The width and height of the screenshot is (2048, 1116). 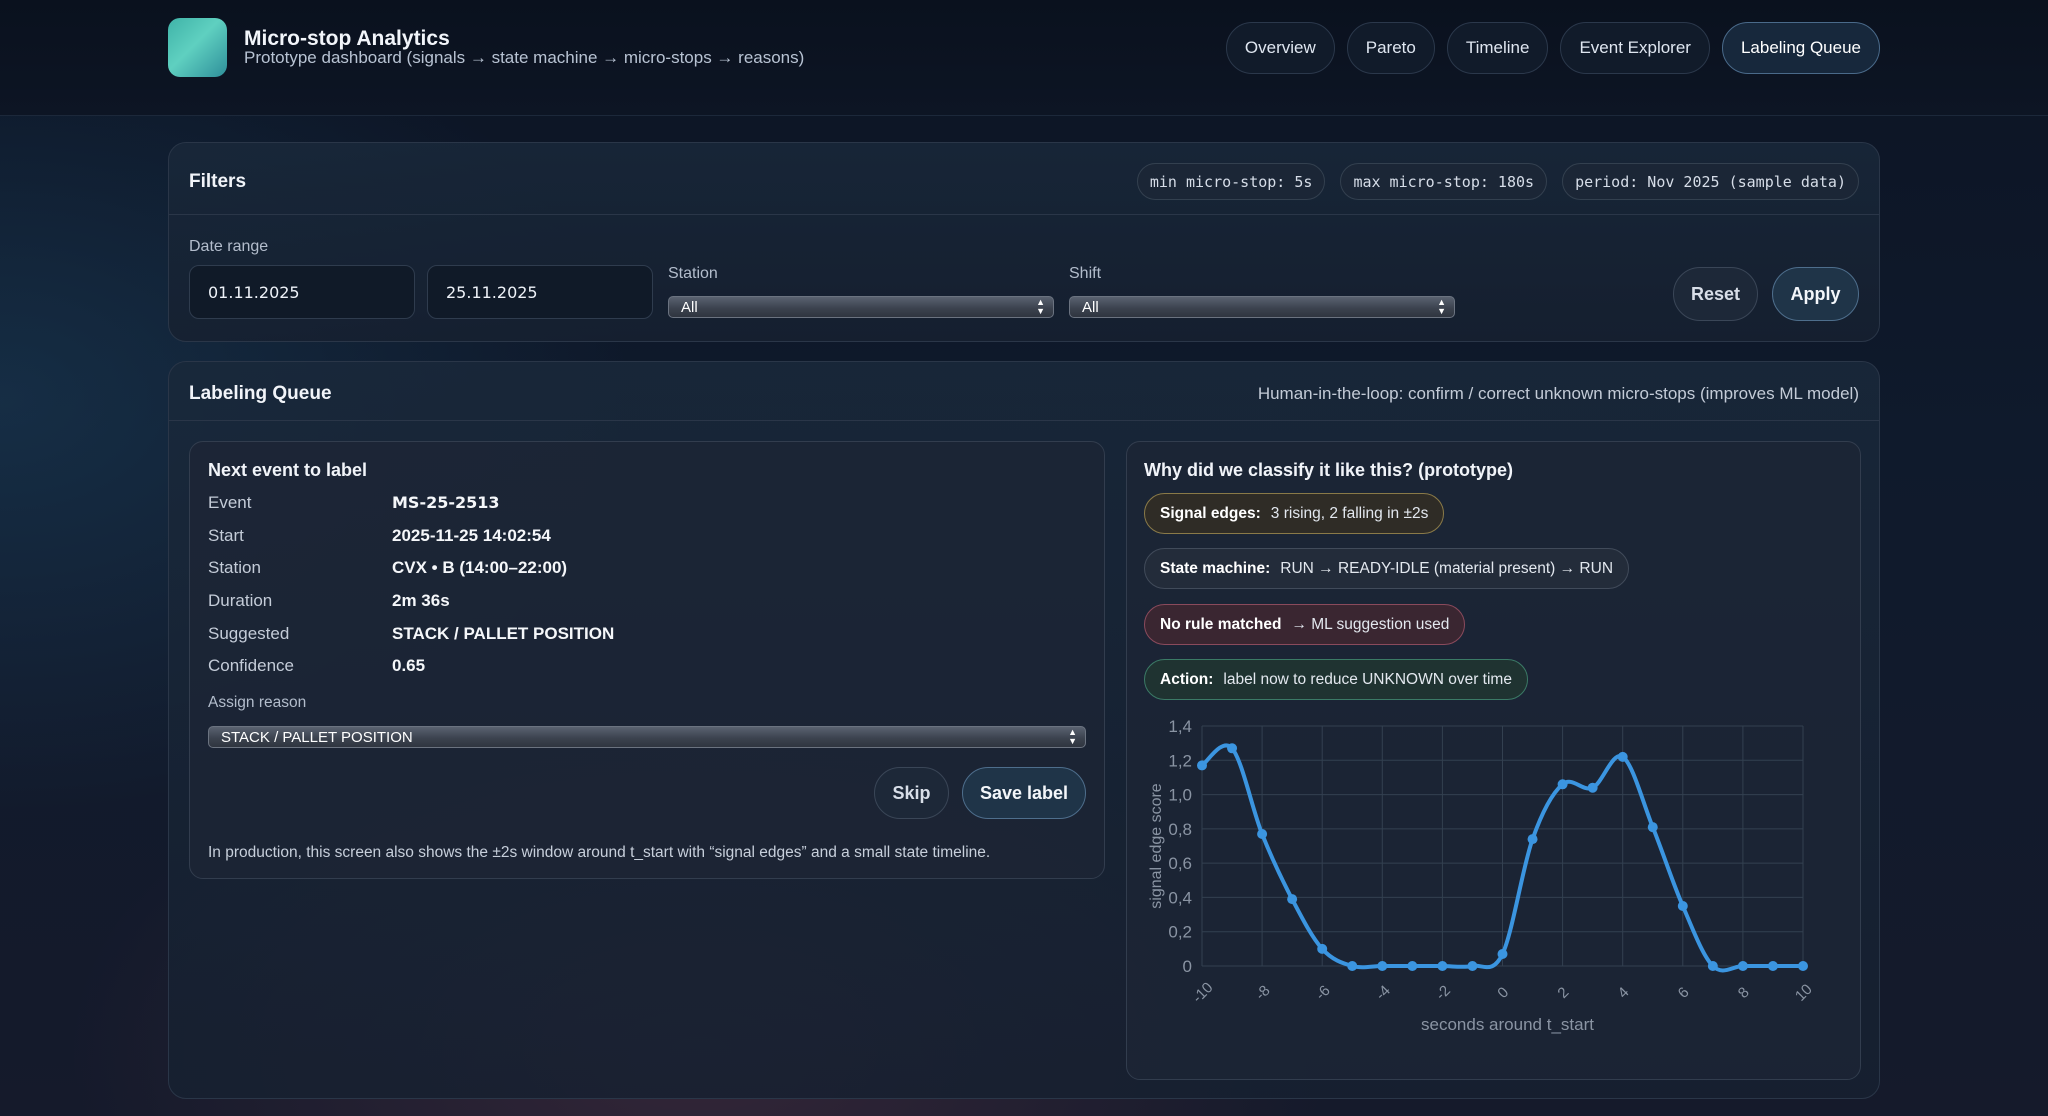 What do you see at coordinates (1503, 993) in the screenshot?
I see `x-tick-label: 0` at bounding box center [1503, 993].